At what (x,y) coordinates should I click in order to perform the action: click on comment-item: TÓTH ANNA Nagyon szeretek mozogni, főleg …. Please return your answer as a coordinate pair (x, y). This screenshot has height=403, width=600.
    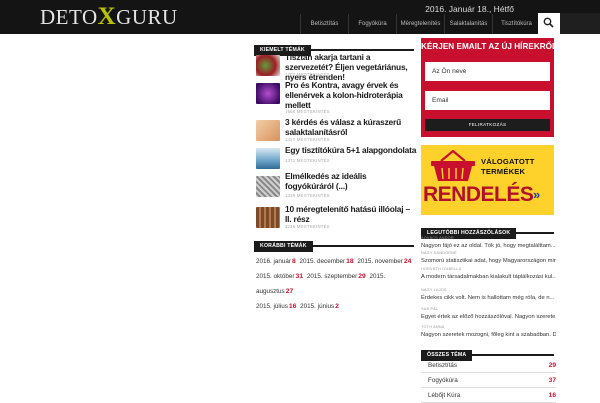
    Looking at the image, I should click on (488, 332).